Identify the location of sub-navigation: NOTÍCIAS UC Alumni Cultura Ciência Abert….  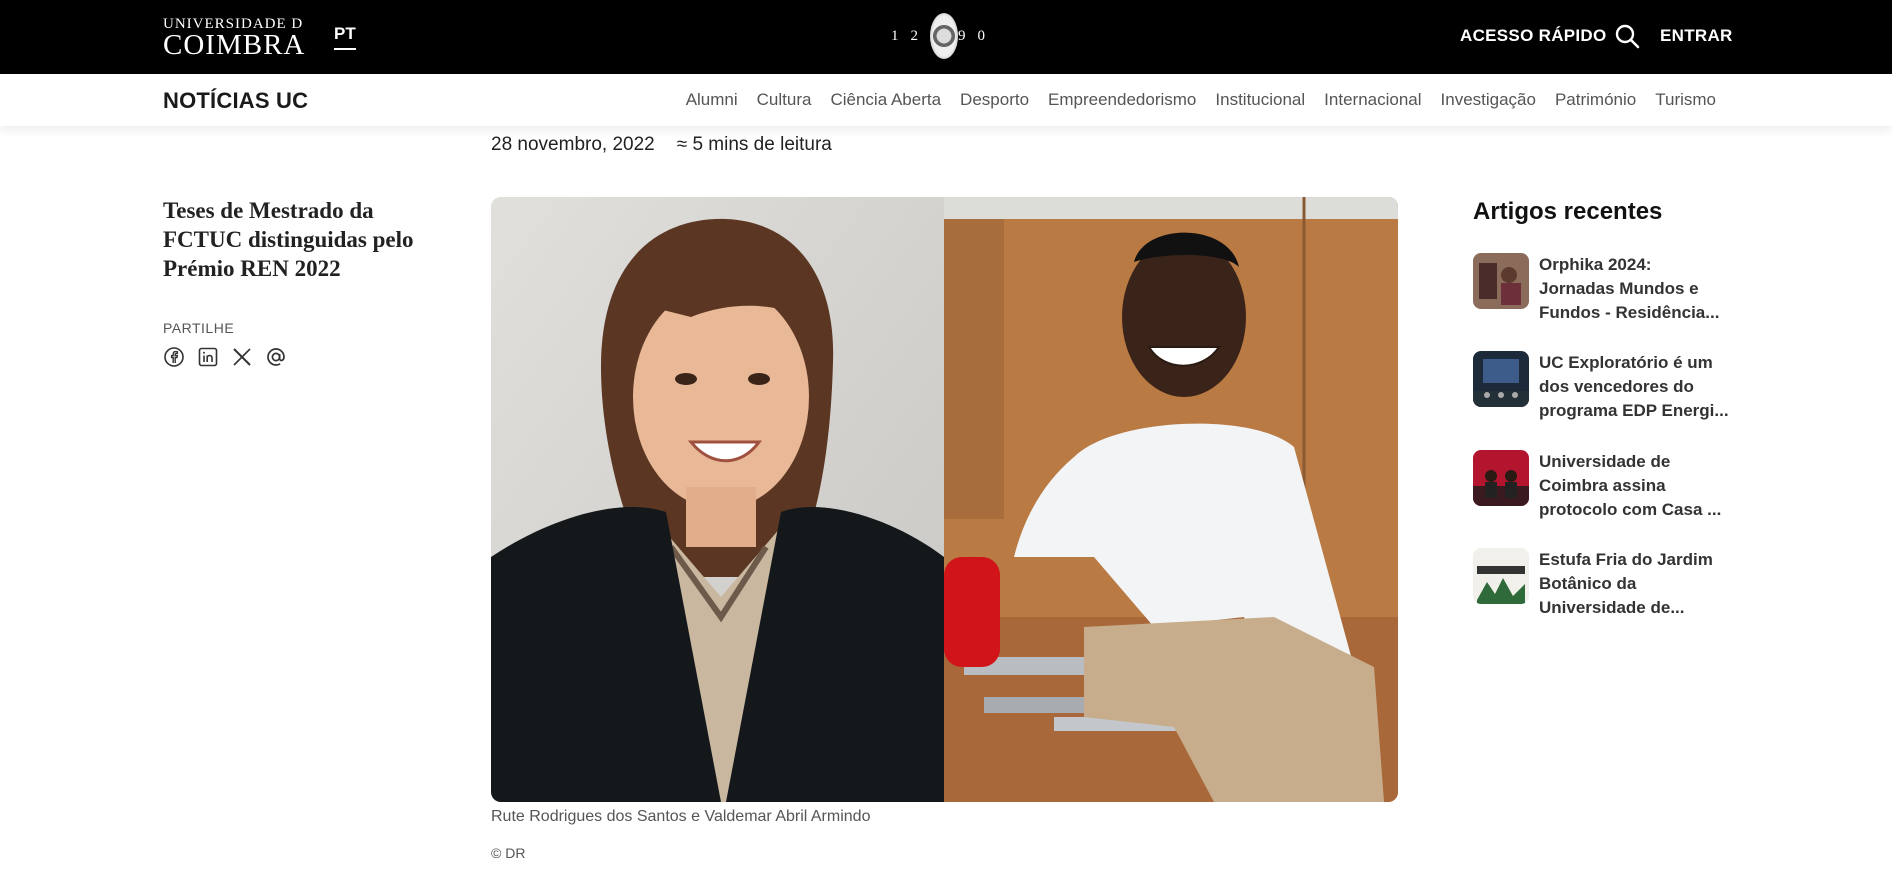
(946, 100).